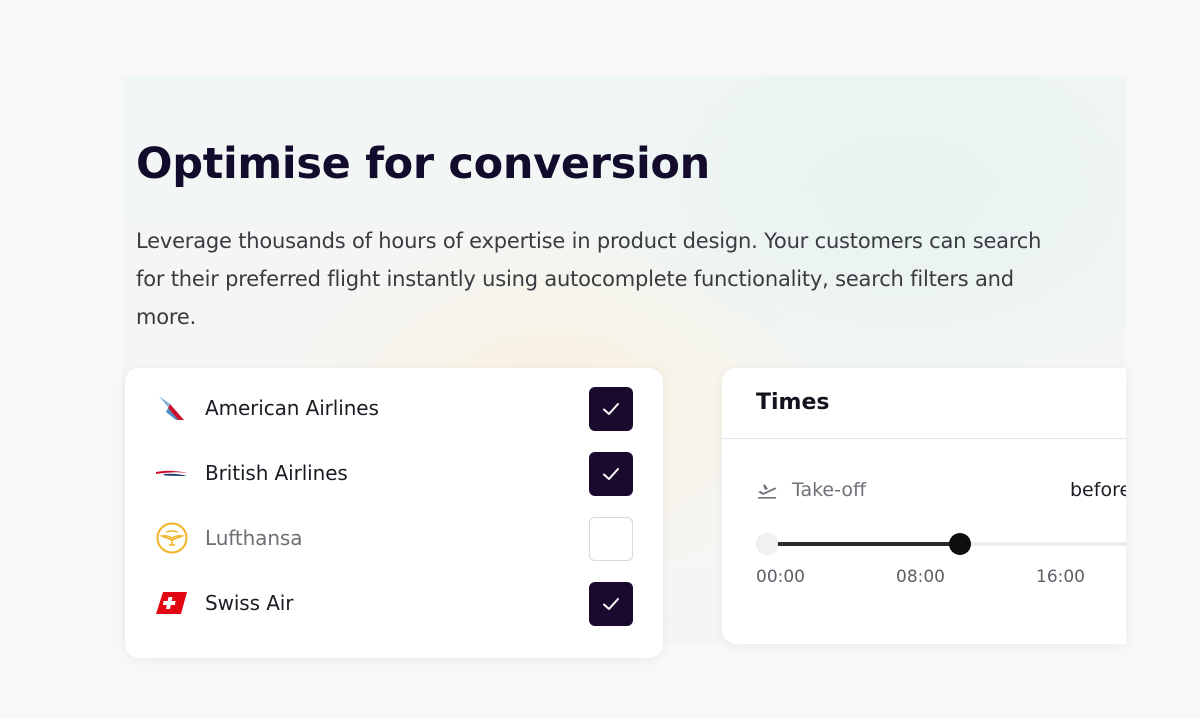  Describe the element at coordinates (394, 604) in the screenshot. I see `airline-option-swiss-air: Swiss Air` at that location.